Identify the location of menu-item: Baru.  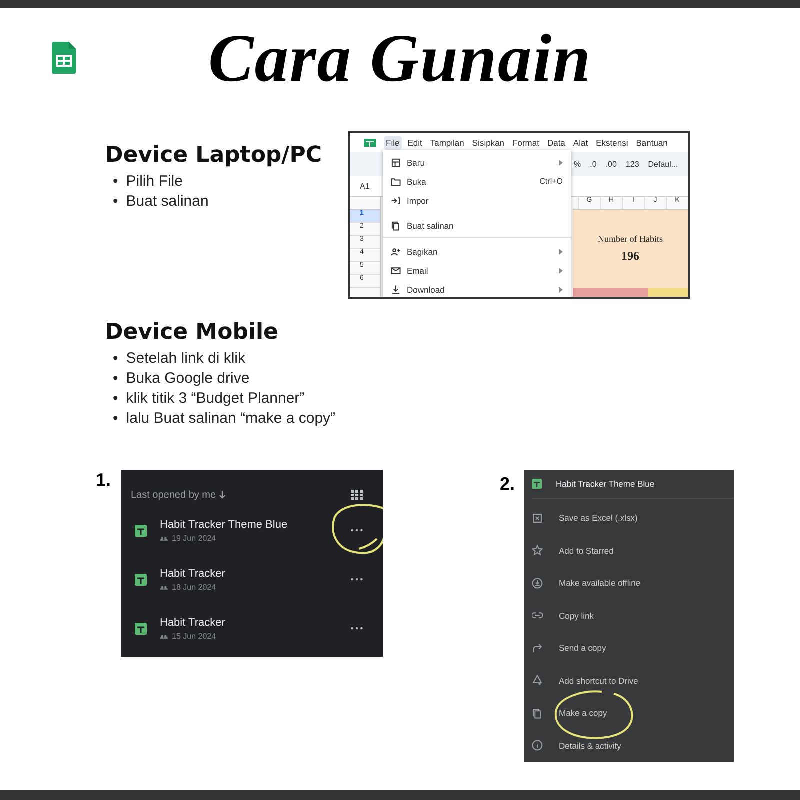
(477, 162).